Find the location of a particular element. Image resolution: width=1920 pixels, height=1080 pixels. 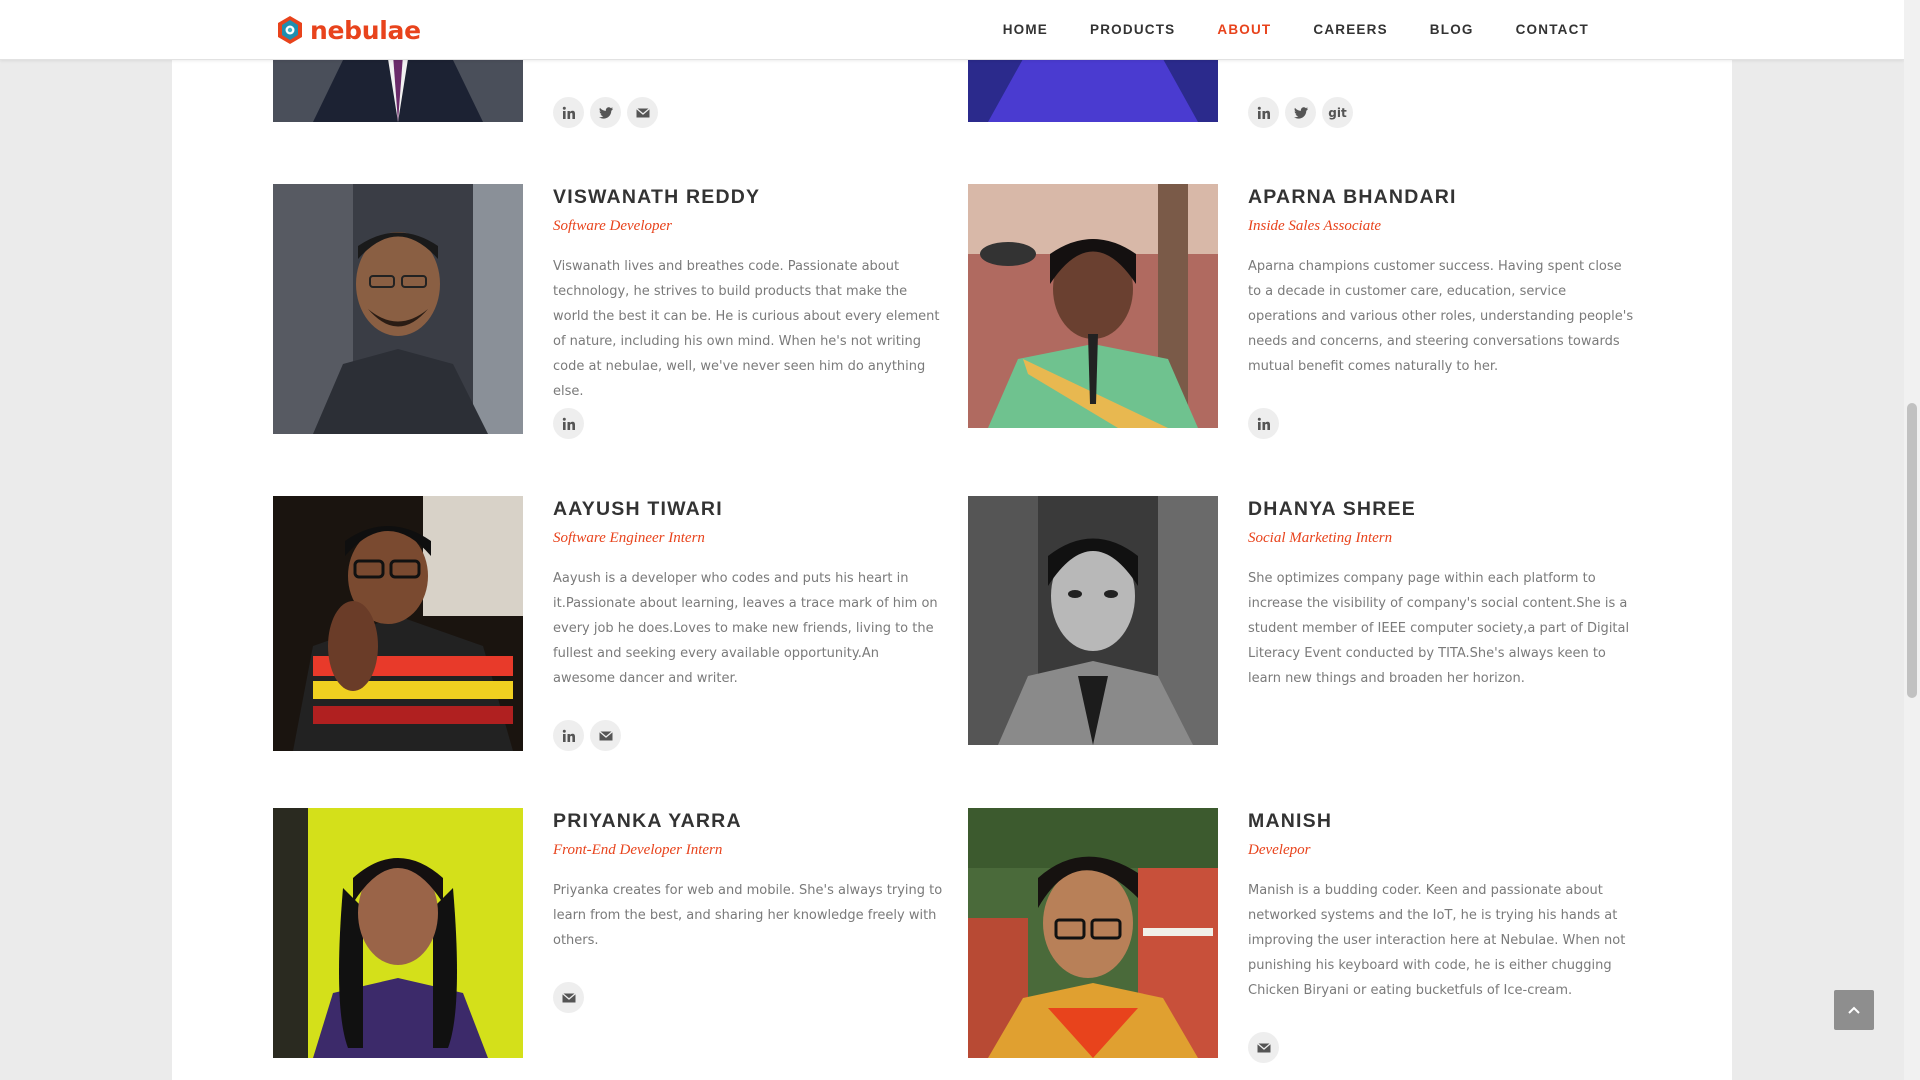

main-nav: HOME PRODUCTS ABOUT CAREERS BLOG CONTACT is located at coordinates (1275, 29).